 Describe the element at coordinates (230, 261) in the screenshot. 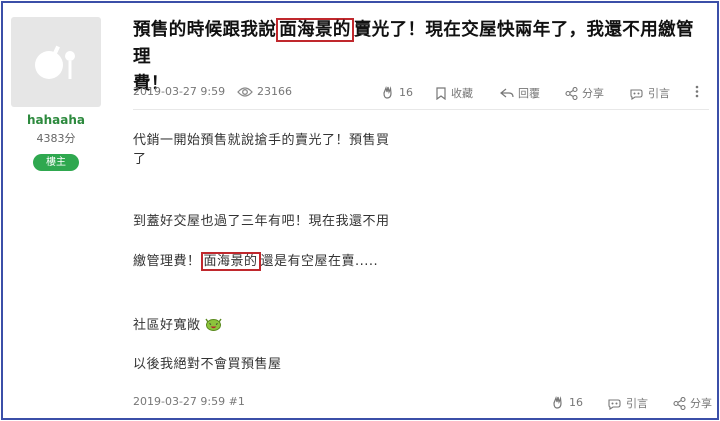

I see `body-highlight: 面海景的` at that location.